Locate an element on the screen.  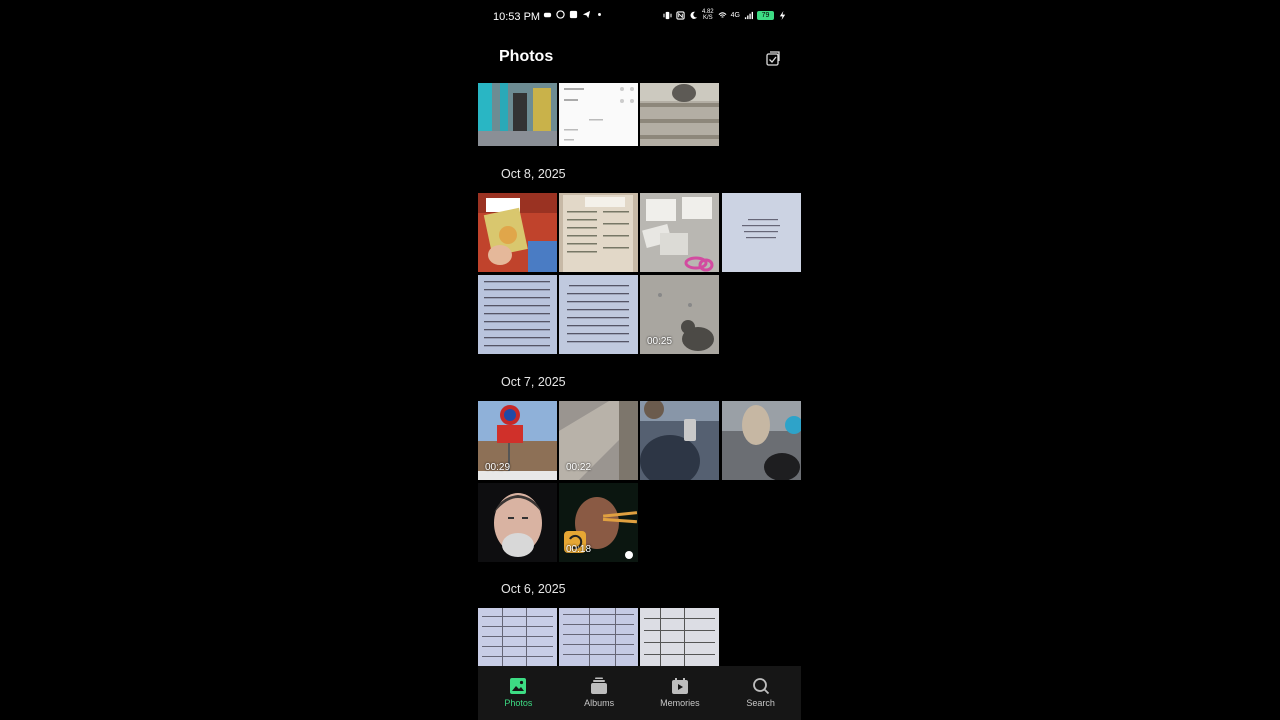
more-notifications-icon is located at coordinates (599, 14).